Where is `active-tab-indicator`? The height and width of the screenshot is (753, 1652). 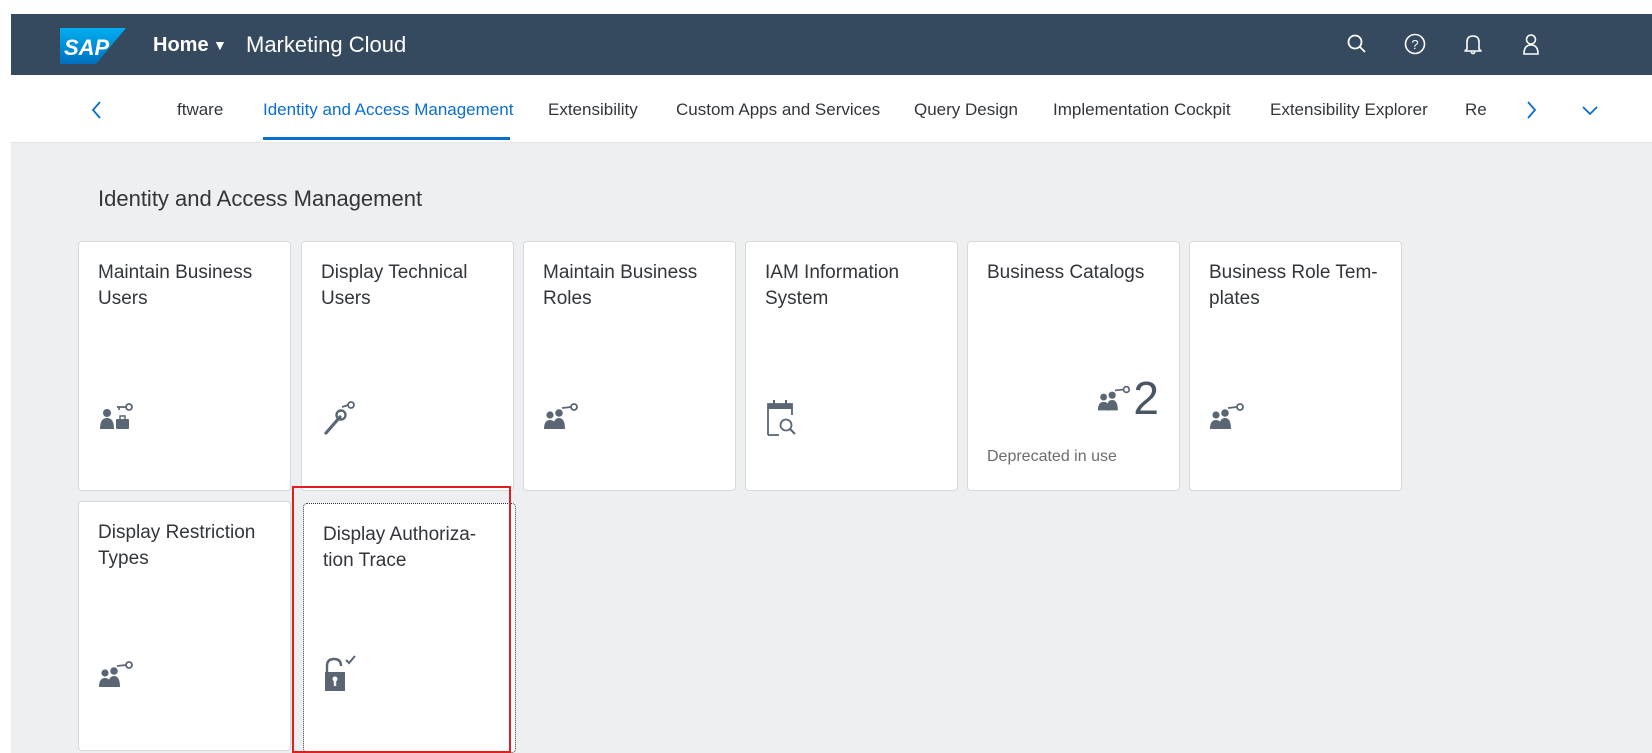 active-tab-indicator is located at coordinates (386, 138).